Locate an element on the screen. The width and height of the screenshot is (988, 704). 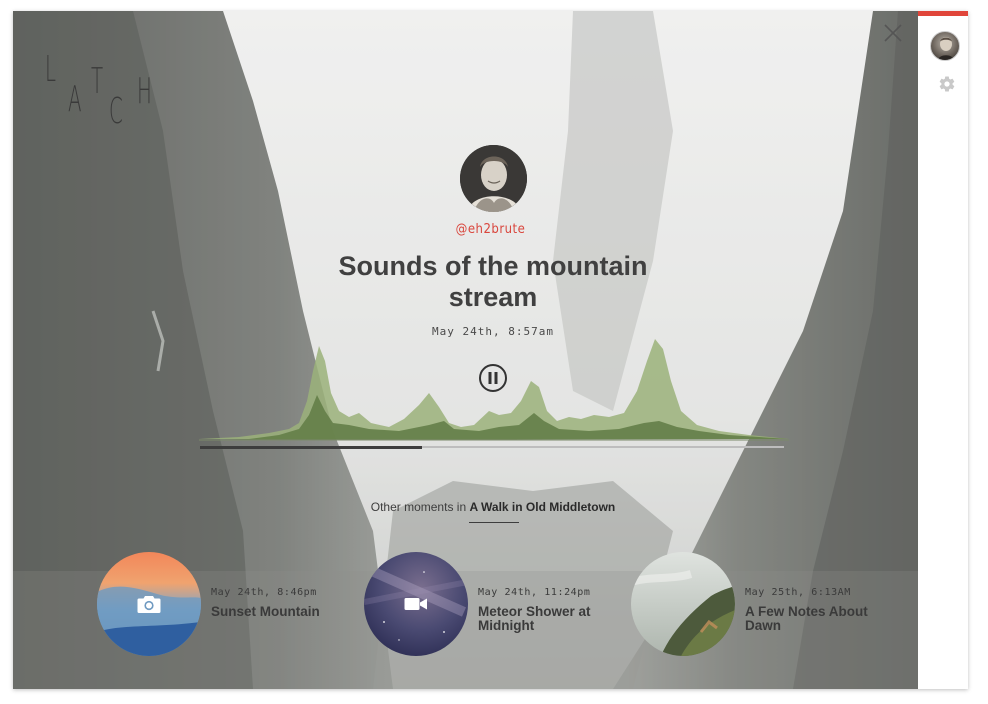
logo-letter: A is located at coordinates (75, 99).